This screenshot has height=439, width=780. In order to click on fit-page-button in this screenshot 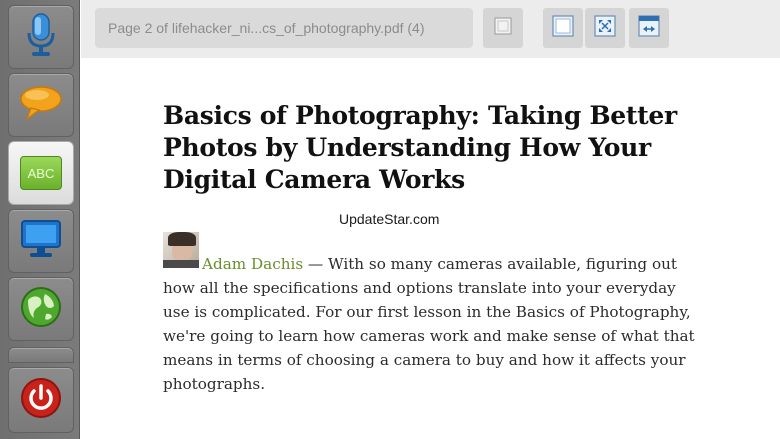, I will do `click(605, 28)`.